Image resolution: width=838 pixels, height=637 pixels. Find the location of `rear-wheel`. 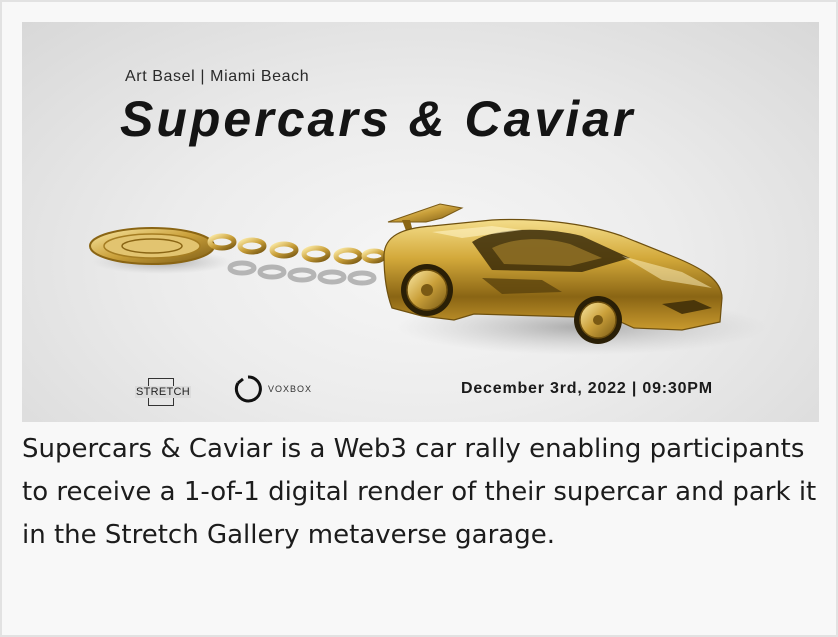

rear-wheel is located at coordinates (427, 290).